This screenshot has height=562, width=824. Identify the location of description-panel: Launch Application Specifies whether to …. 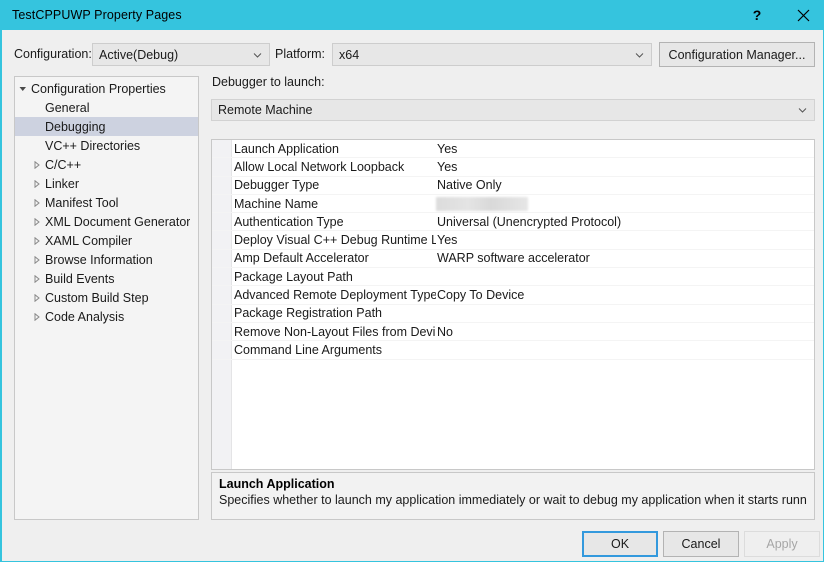
(513, 496).